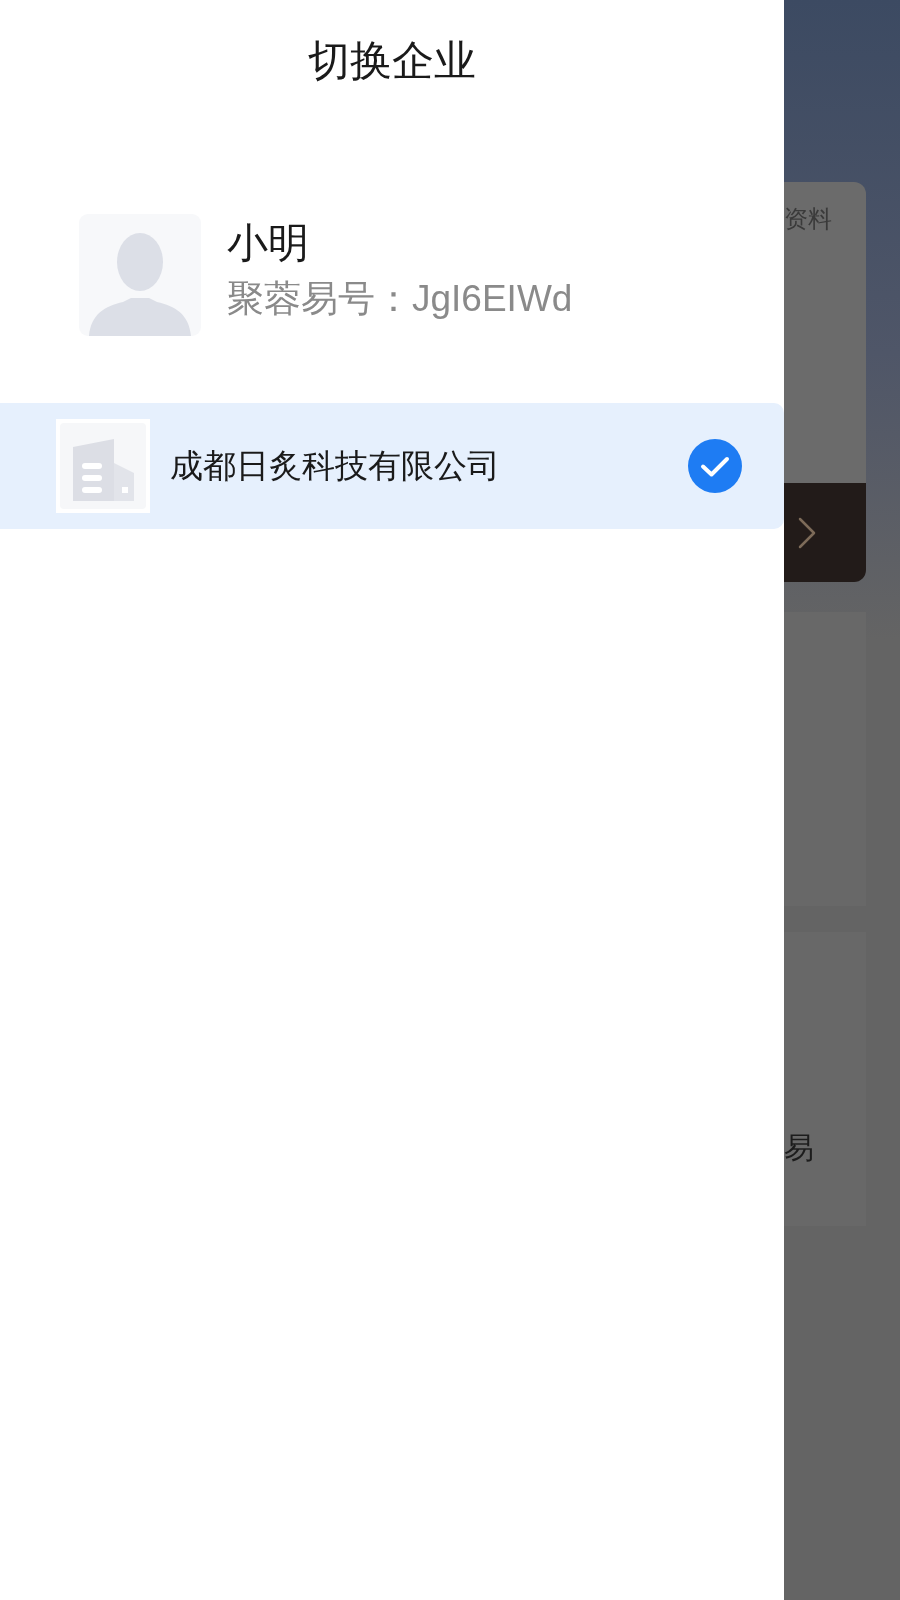 The image size is (900, 1600). What do you see at coordinates (799, 1148) in the screenshot?
I see `tile-label: 易` at bounding box center [799, 1148].